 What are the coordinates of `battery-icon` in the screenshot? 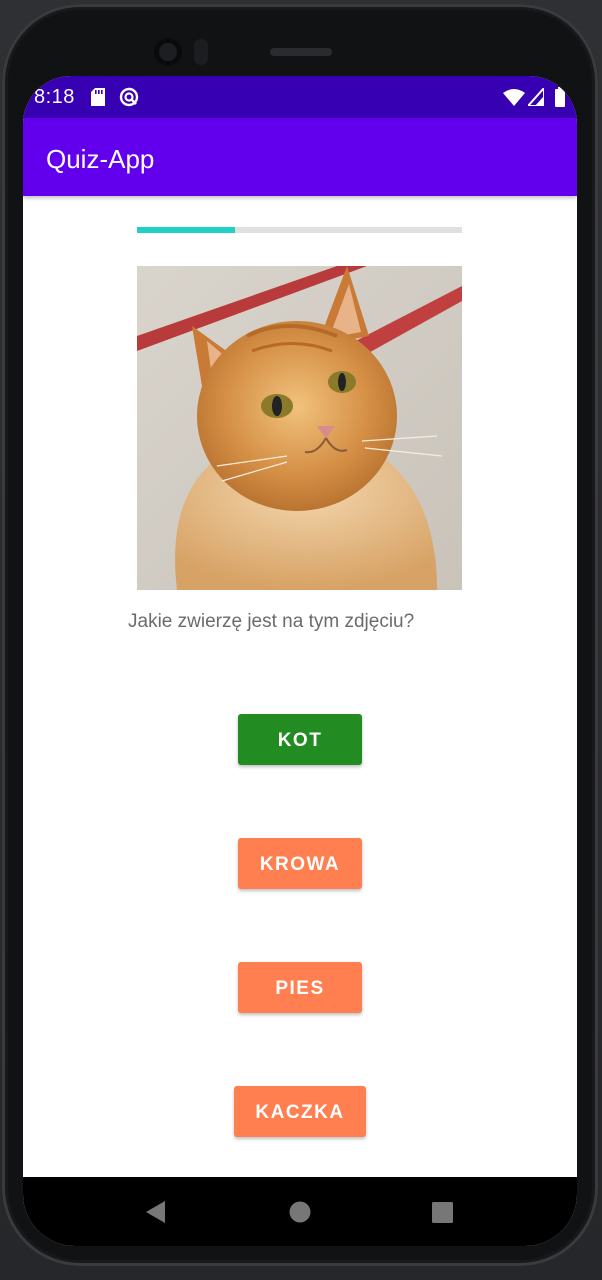 It's located at (560, 97).